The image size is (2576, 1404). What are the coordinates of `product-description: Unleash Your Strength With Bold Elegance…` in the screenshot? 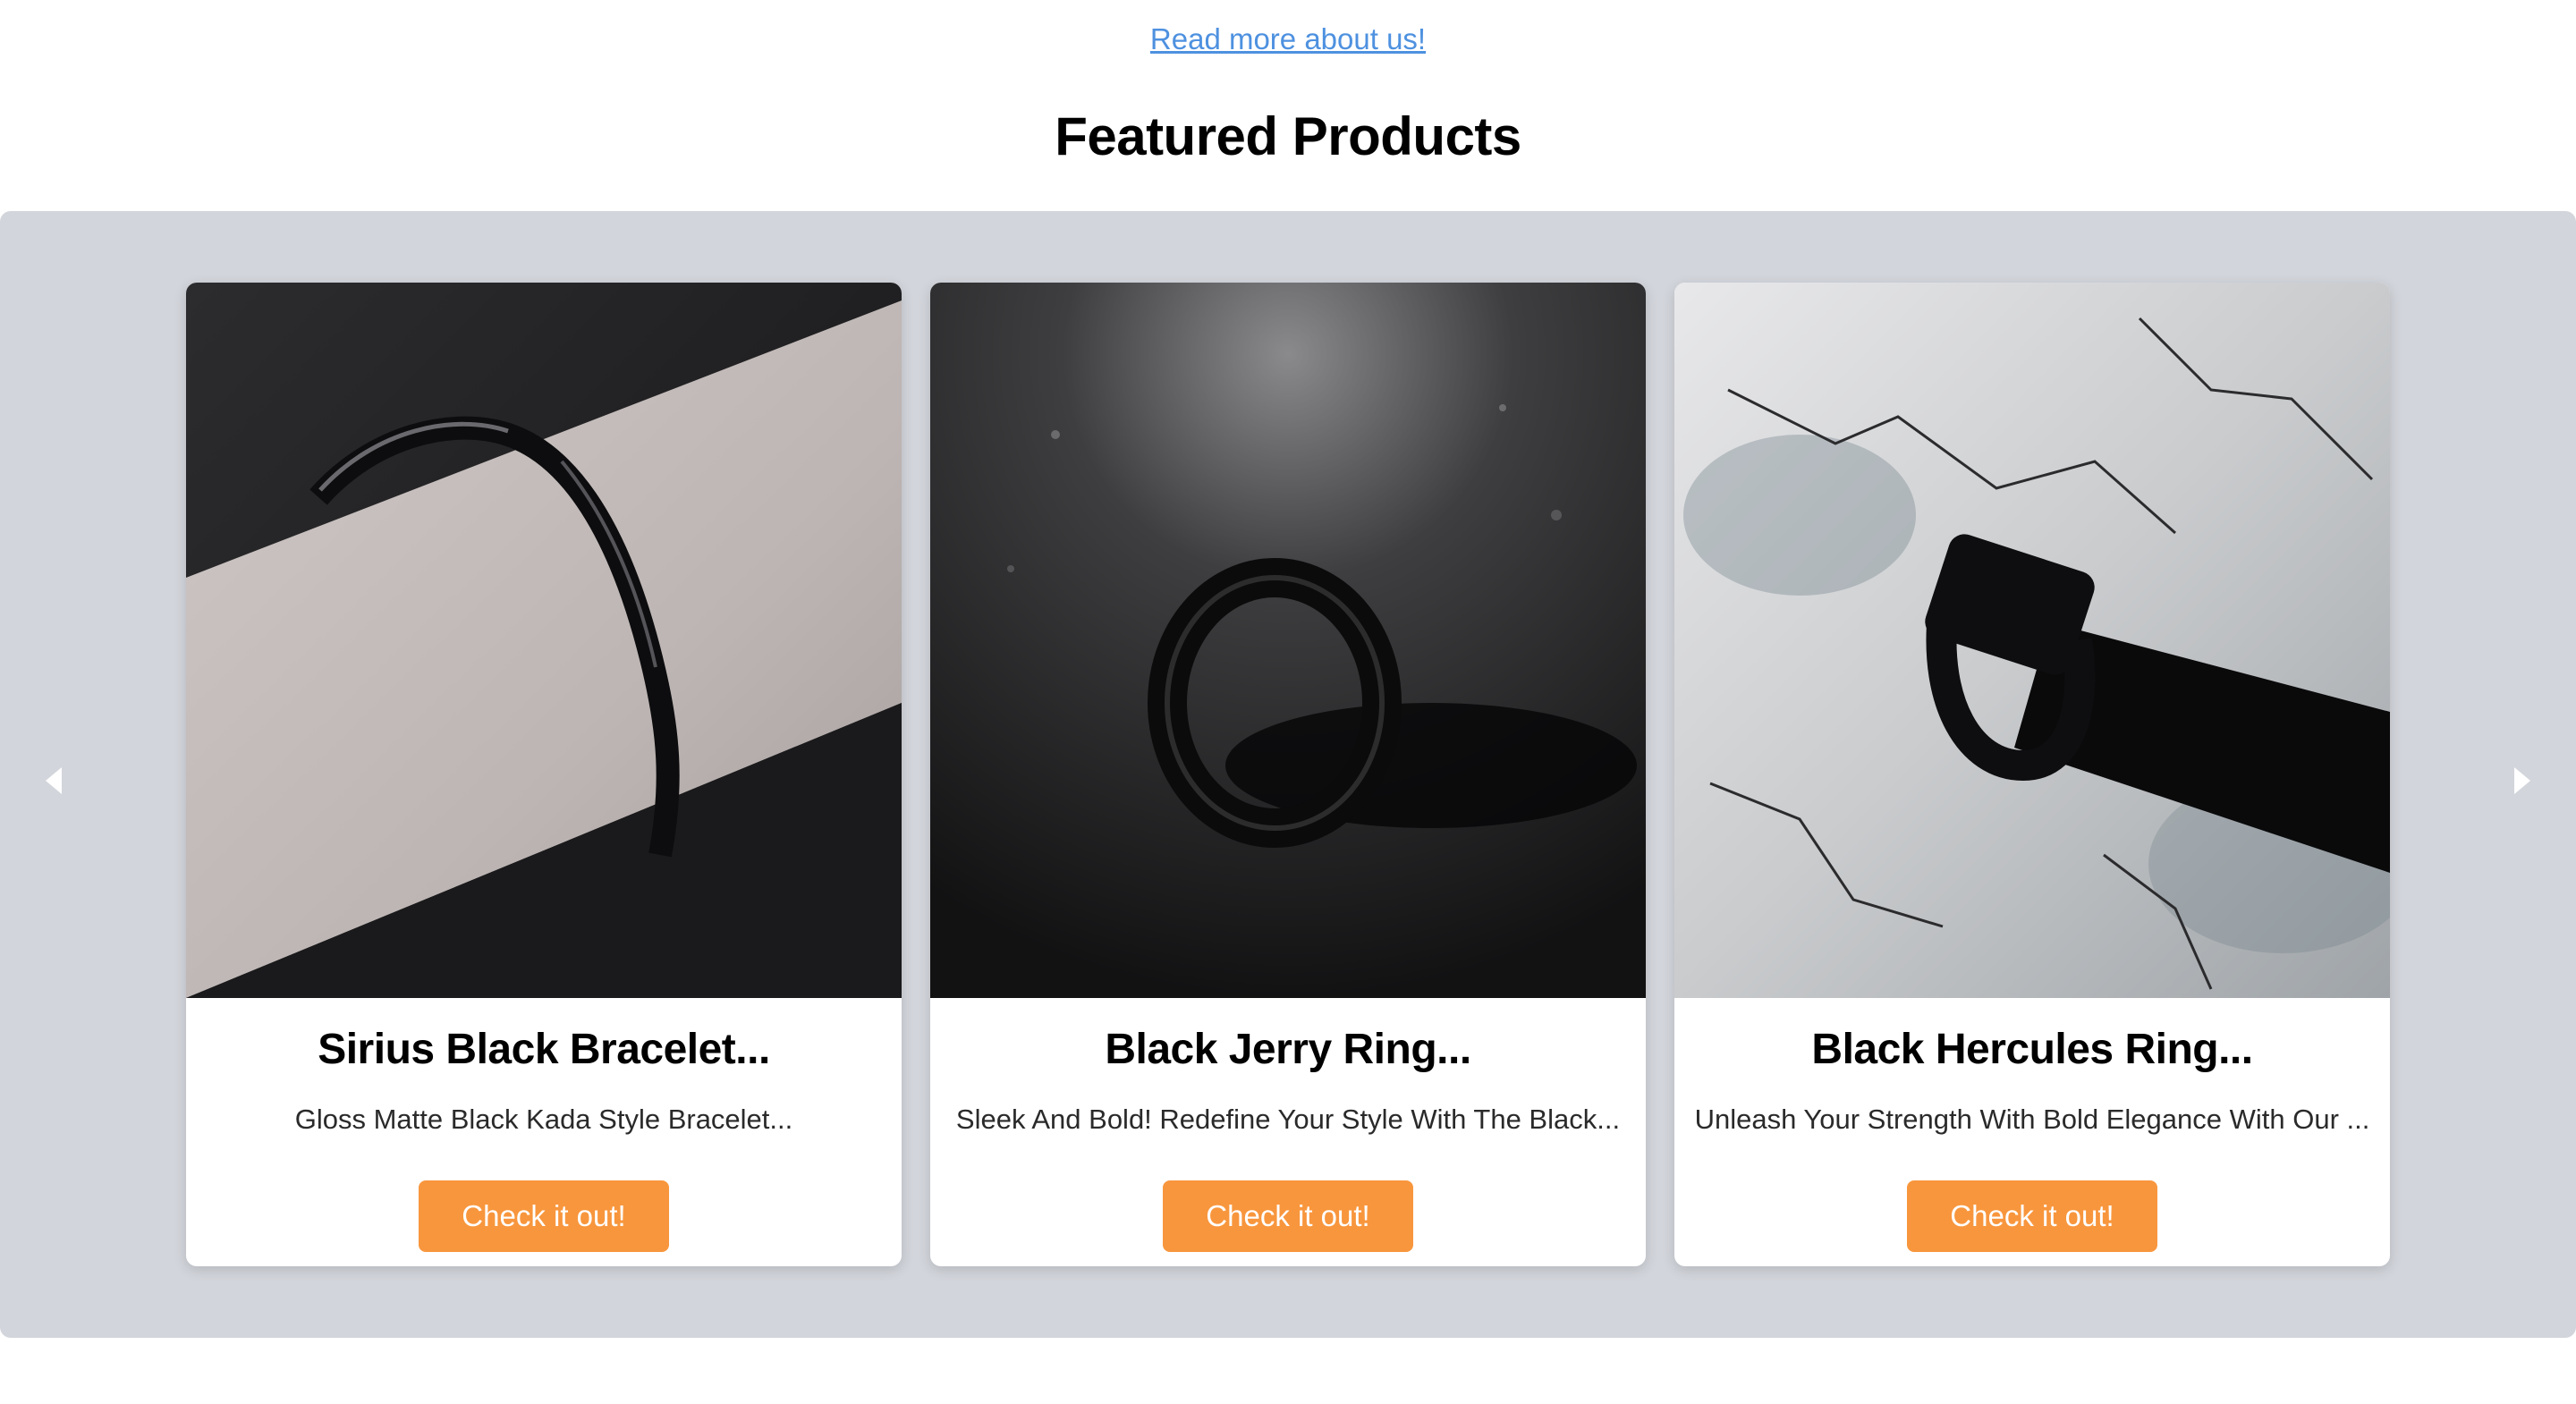 It's located at (2032, 1120).